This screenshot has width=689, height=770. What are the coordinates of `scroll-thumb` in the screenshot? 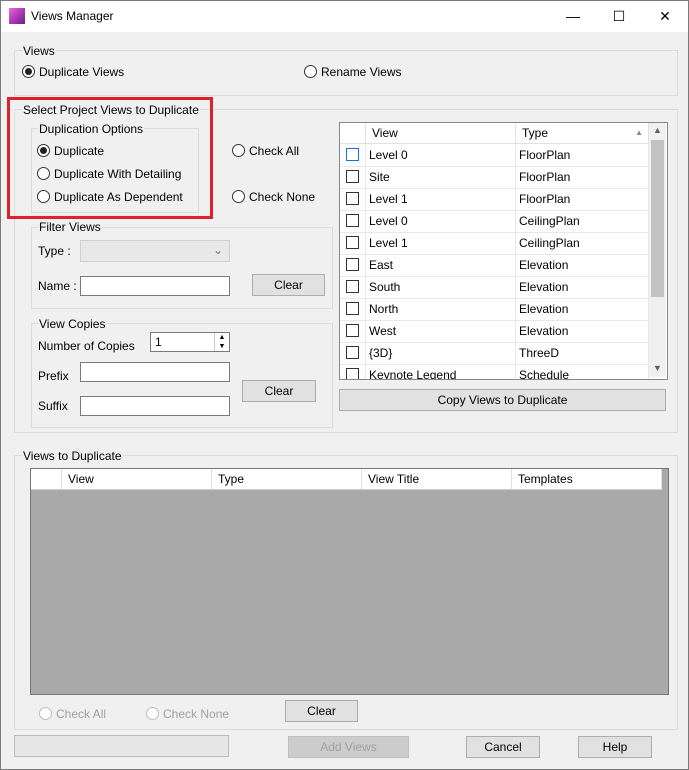 It's located at (657, 218).